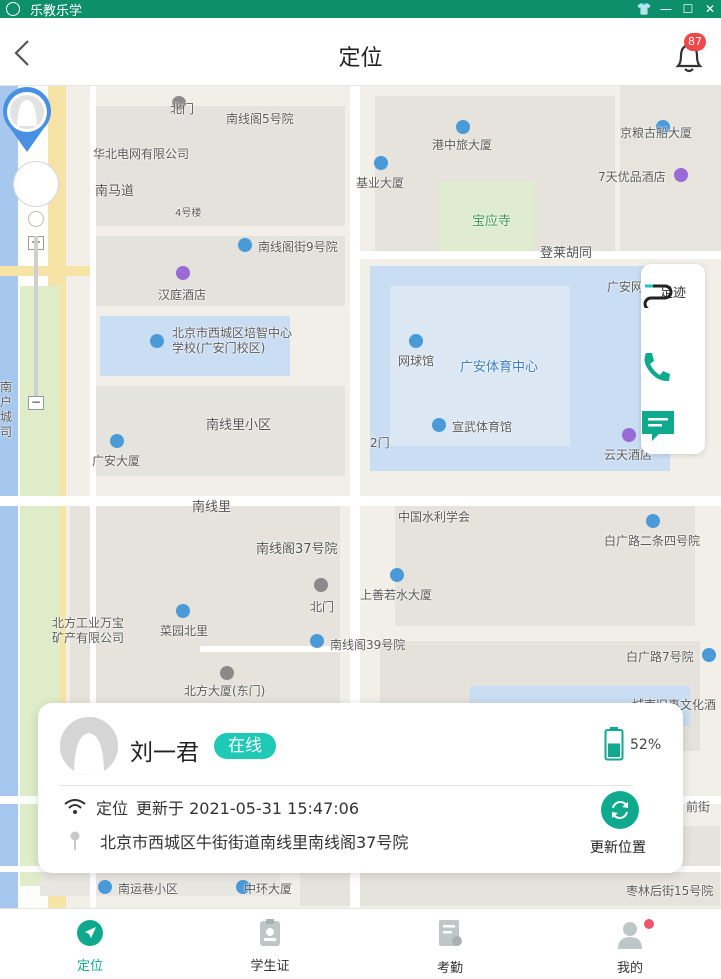  Describe the element at coordinates (184, 631) in the screenshot. I see `map-label: 菜园北里` at that location.